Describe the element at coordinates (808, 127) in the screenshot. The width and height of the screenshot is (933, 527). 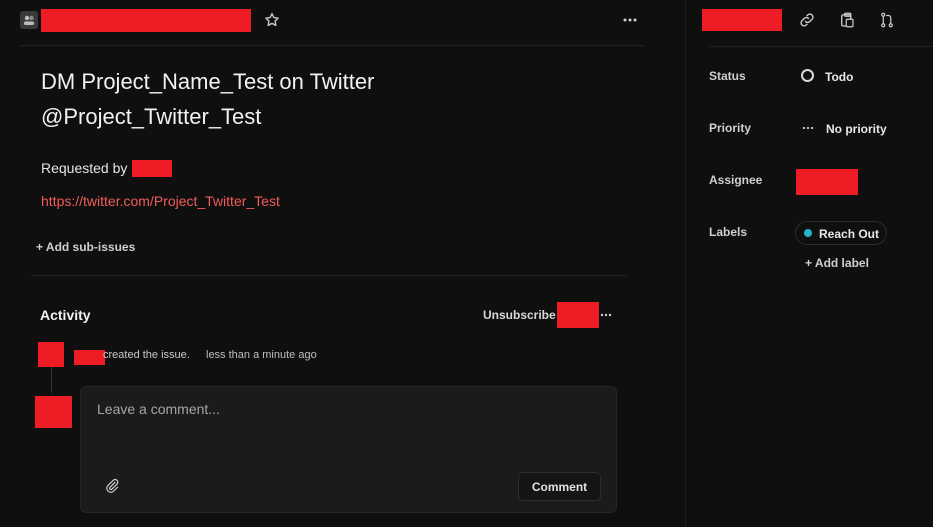
I see `no-priority-icon` at that location.